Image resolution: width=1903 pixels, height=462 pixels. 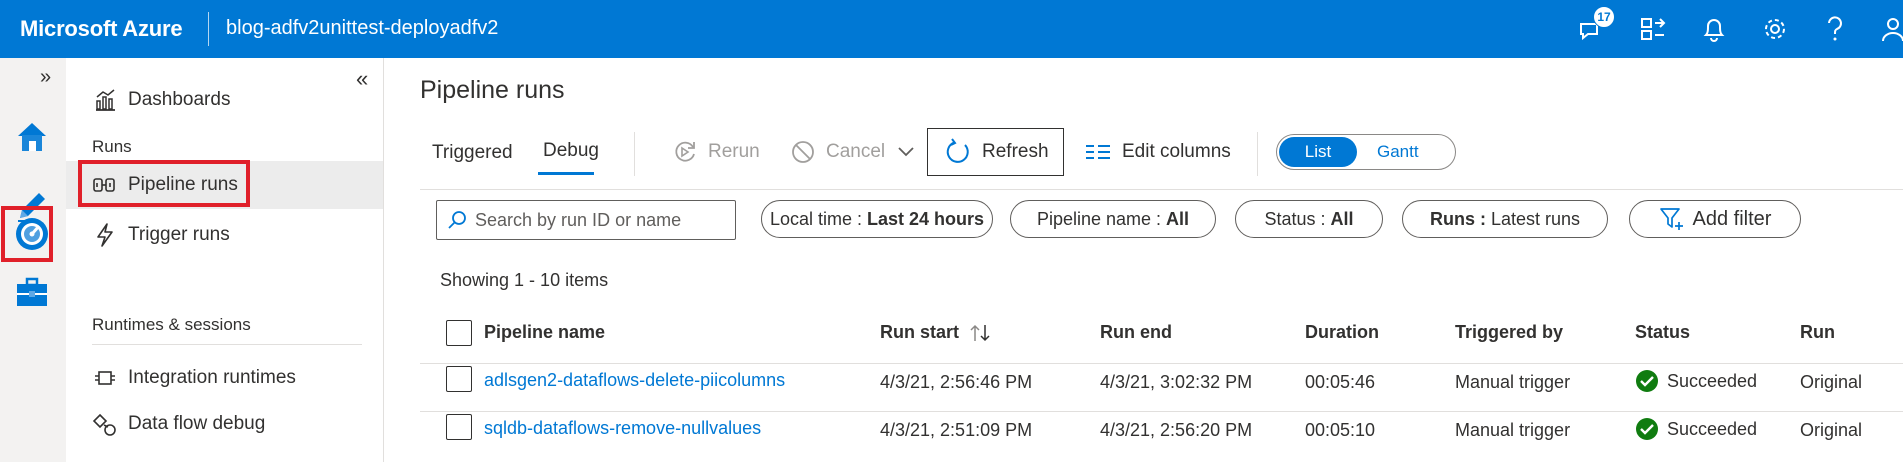 I want to click on edit-columns-button: Edit columns, so click(x=1157, y=152).